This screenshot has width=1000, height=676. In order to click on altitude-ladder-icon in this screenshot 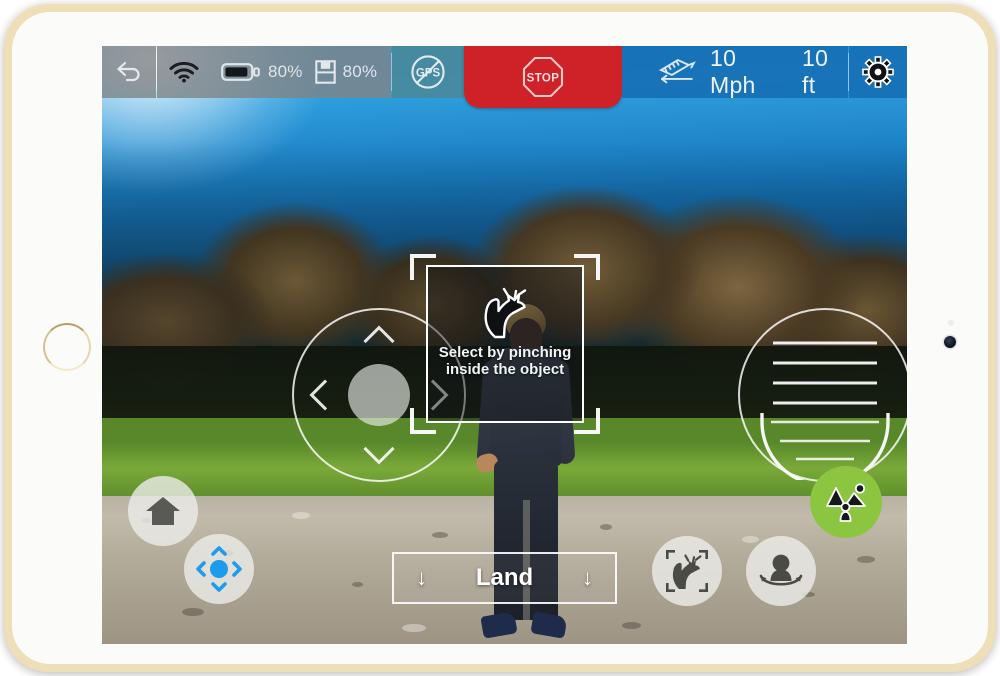, I will do `click(825, 410)`.